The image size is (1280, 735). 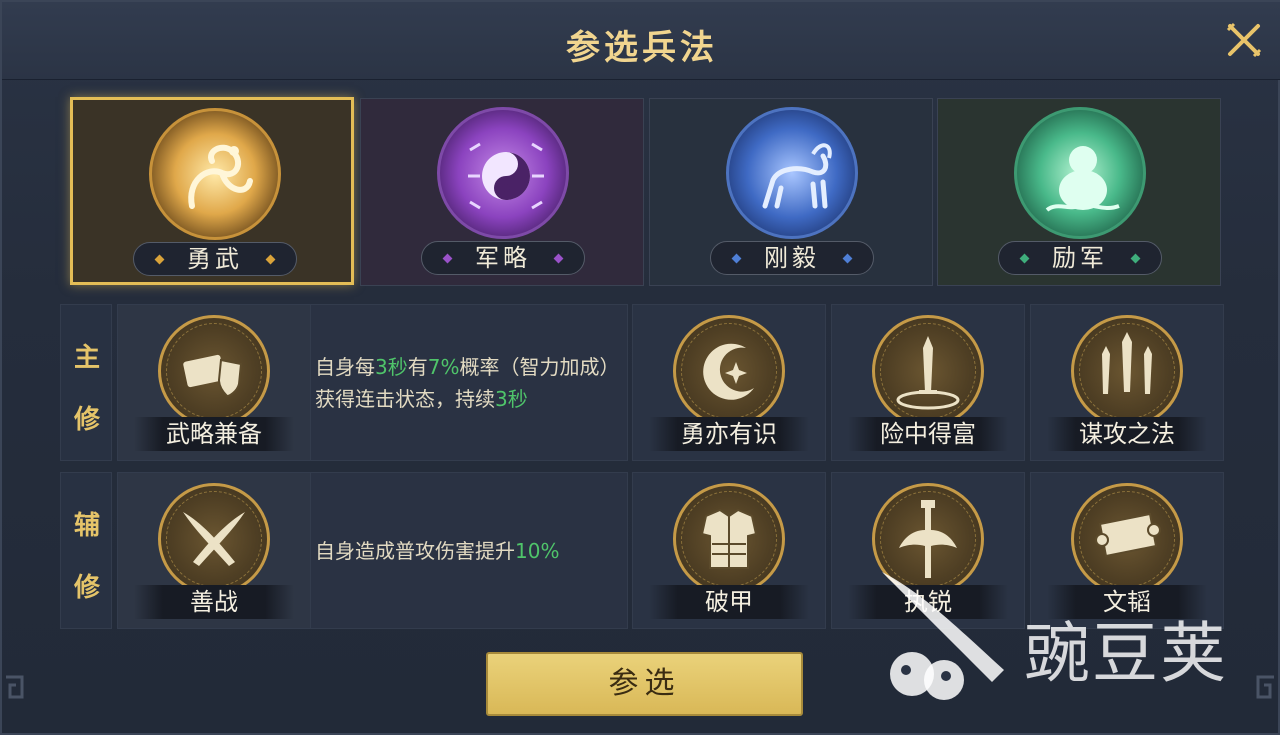 I want to click on crossed-blades-icon, so click(x=214, y=539).